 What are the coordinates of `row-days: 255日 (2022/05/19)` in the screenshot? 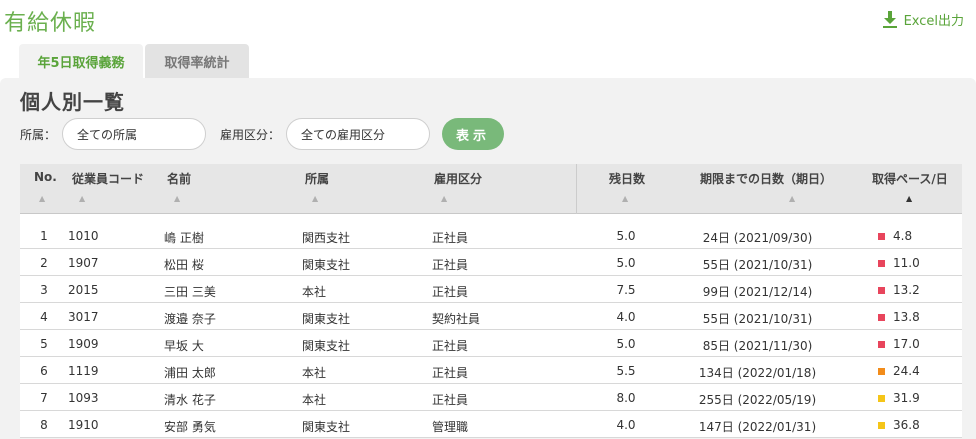 It's located at (757, 400).